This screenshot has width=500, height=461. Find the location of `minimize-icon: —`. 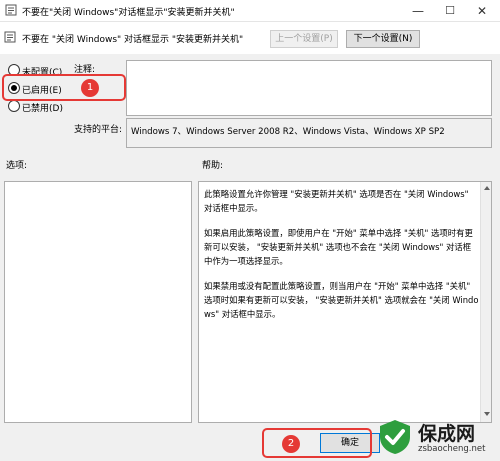

minimize-icon: — is located at coordinates (418, 11).